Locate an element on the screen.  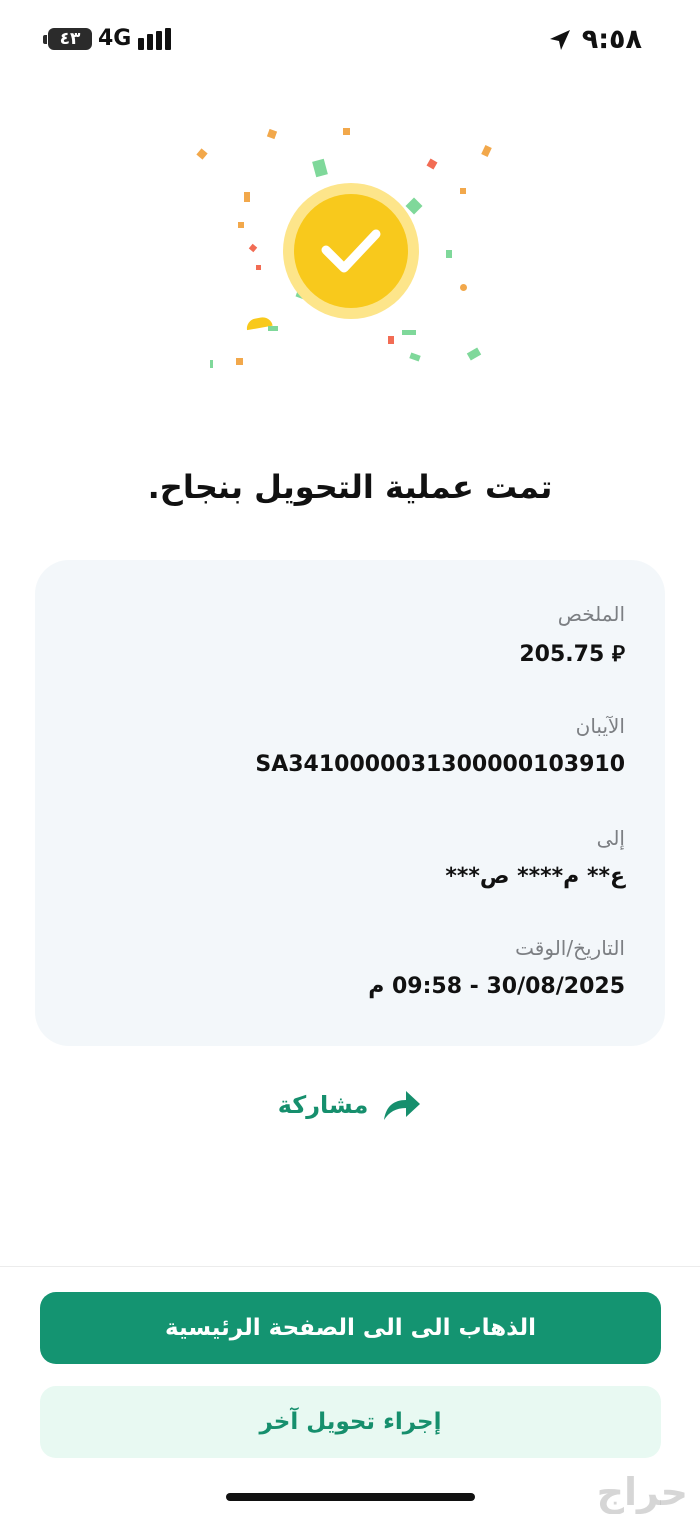
signal-icon is located at coordinates (155, 39).